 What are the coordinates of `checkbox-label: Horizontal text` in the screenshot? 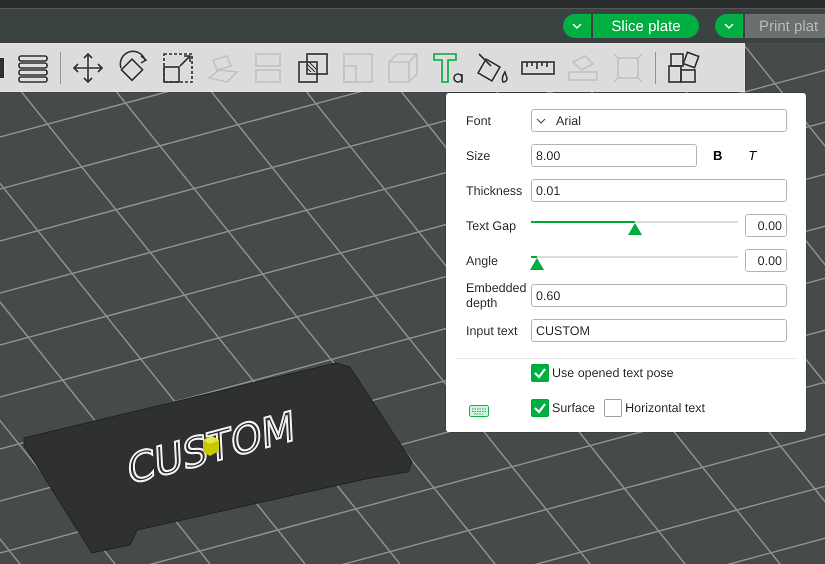 It's located at (665, 408).